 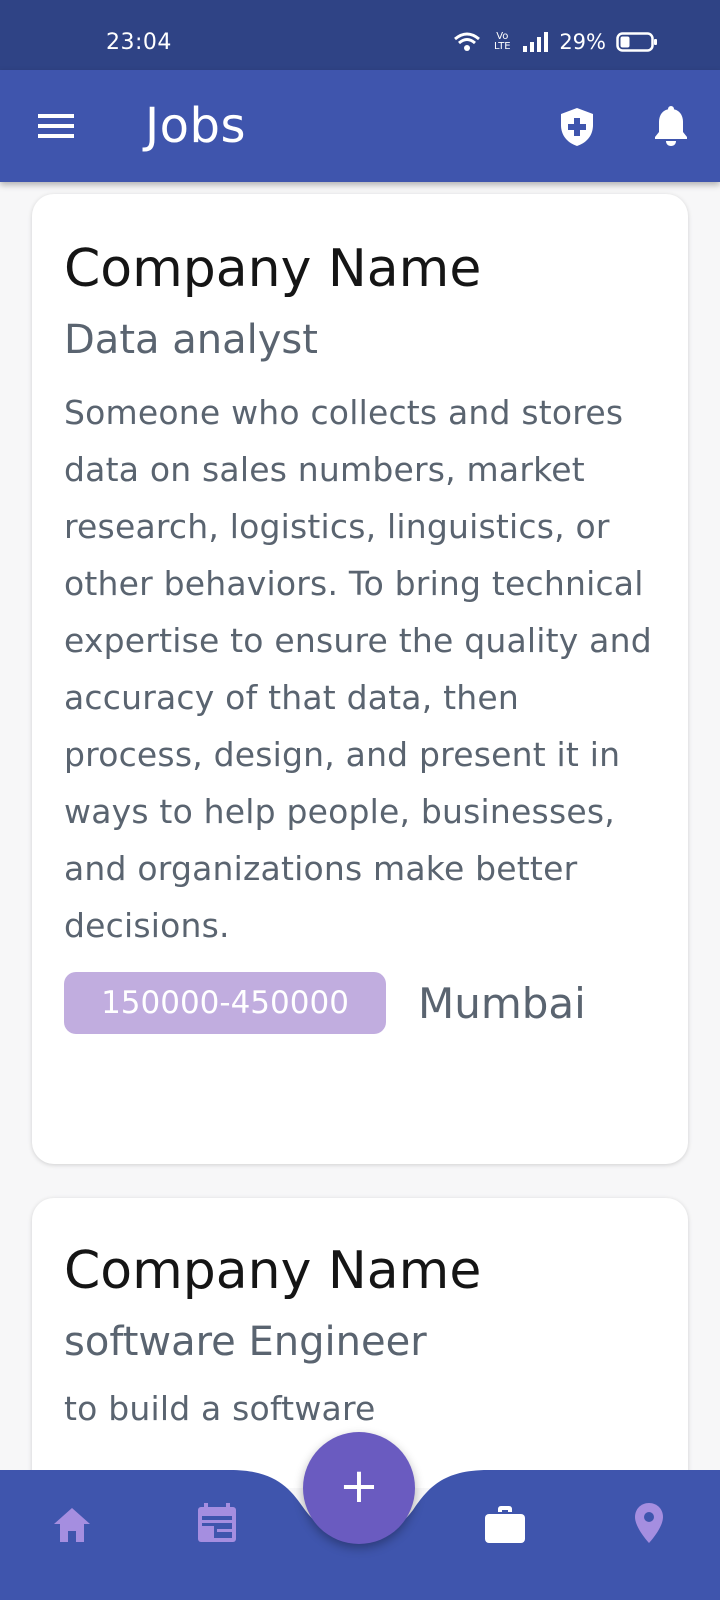 What do you see at coordinates (225, 1003) in the screenshot?
I see `salary-badge: 150000-450000` at bounding box center [225, 1003].